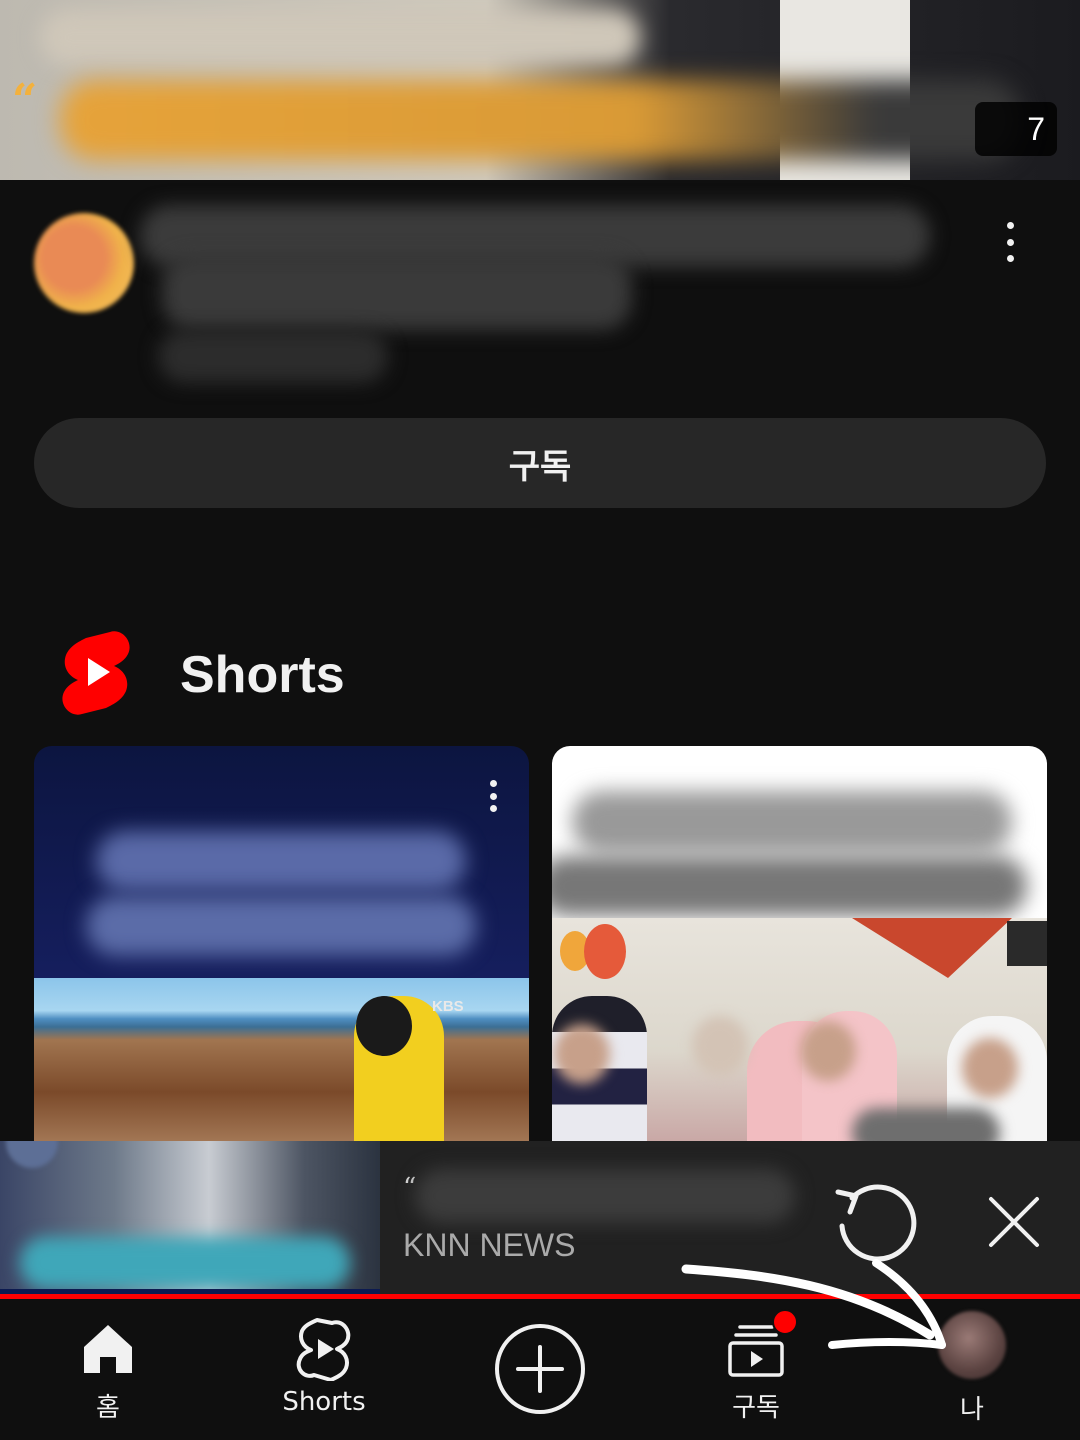  Describe the element at coordinates (25, 100) in the screenshot. I see `quote-mark: “` at that location.